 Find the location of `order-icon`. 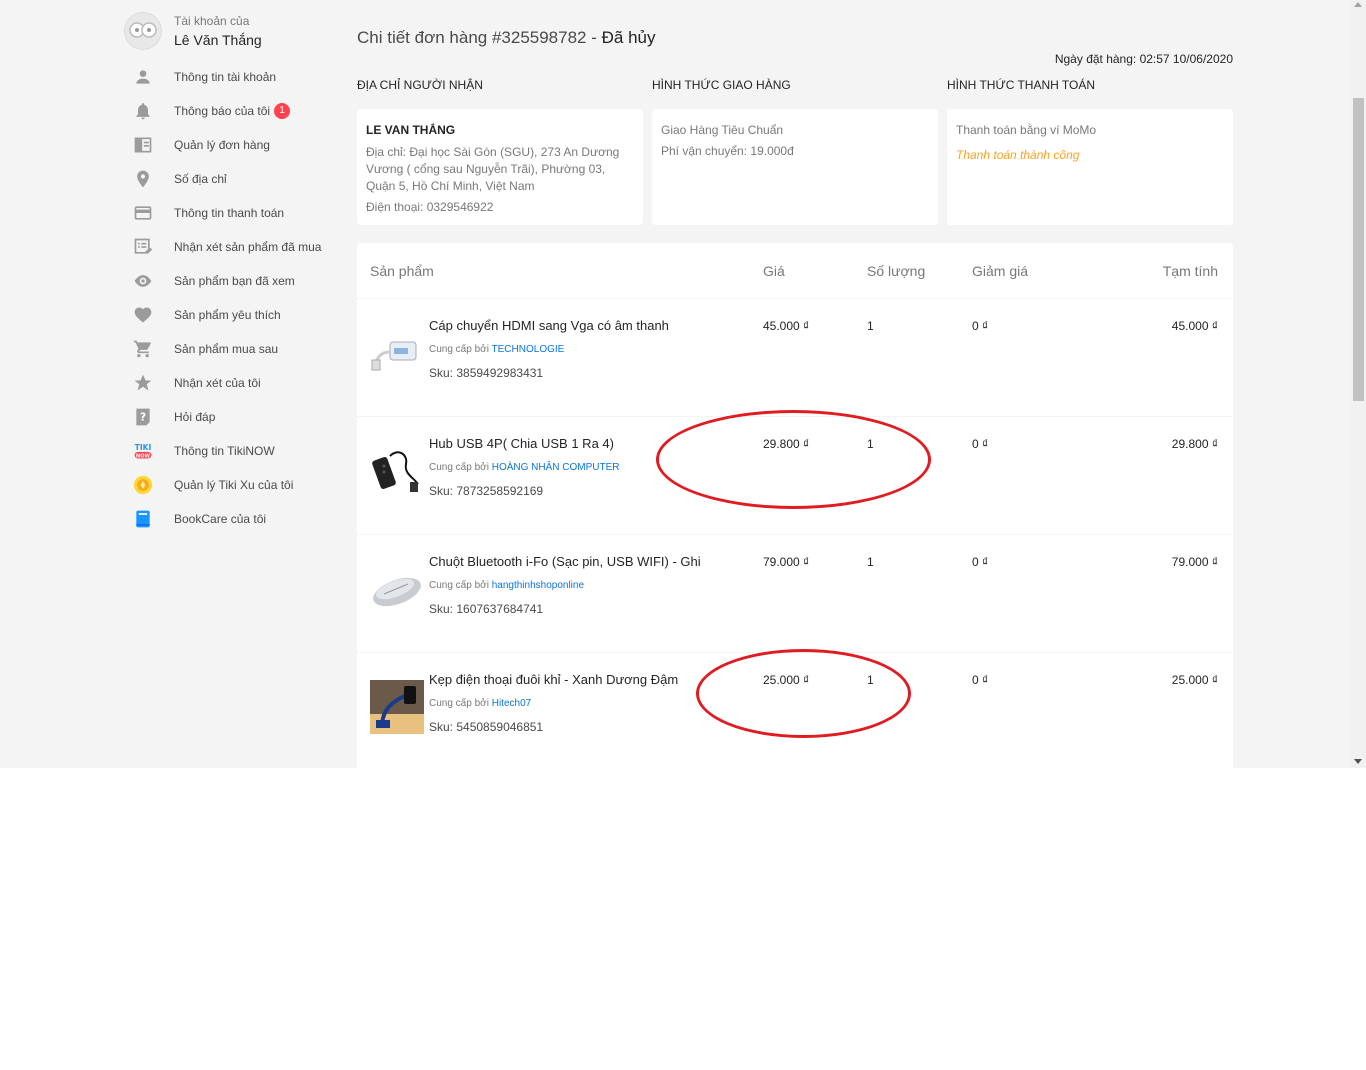

order-icon is located at coordinates (143, 145).